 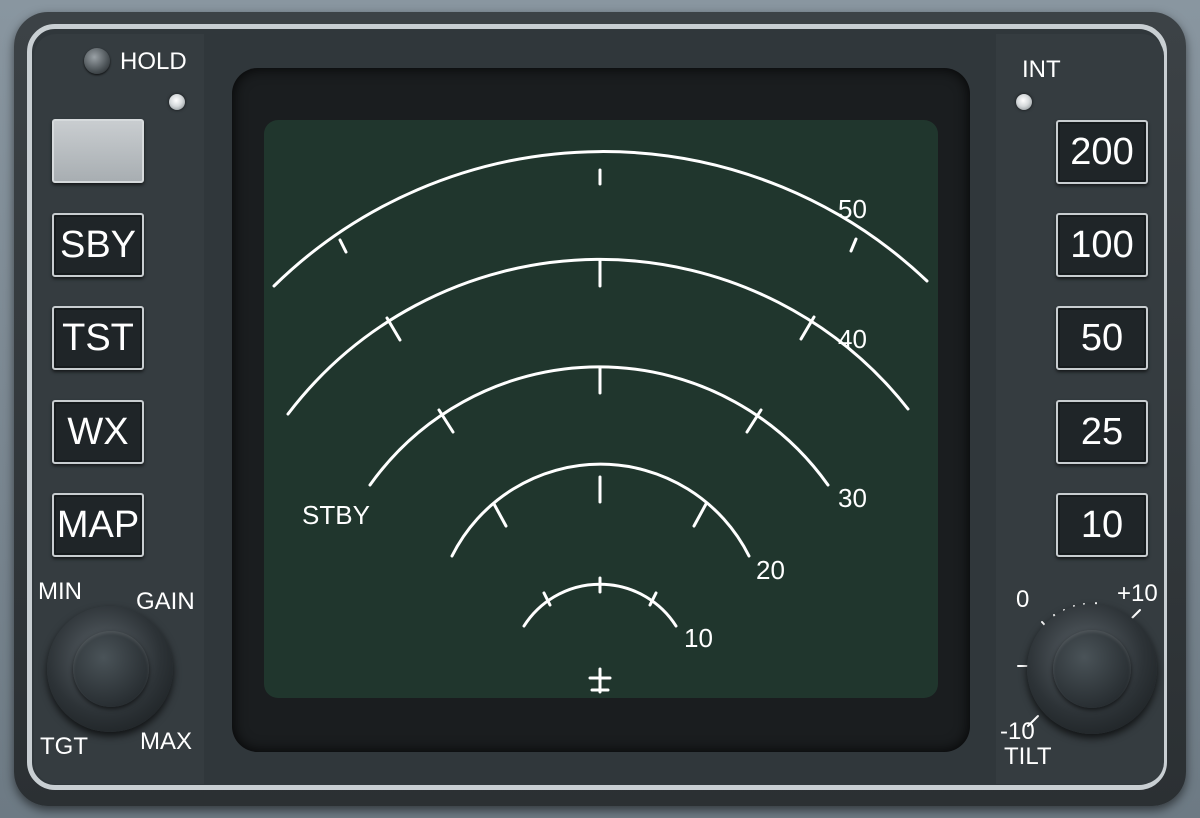 What do you see at coordinates (1102, 432) in the screenshot?
I see `range-25-button: 25` at bounding box center [1102, 432].